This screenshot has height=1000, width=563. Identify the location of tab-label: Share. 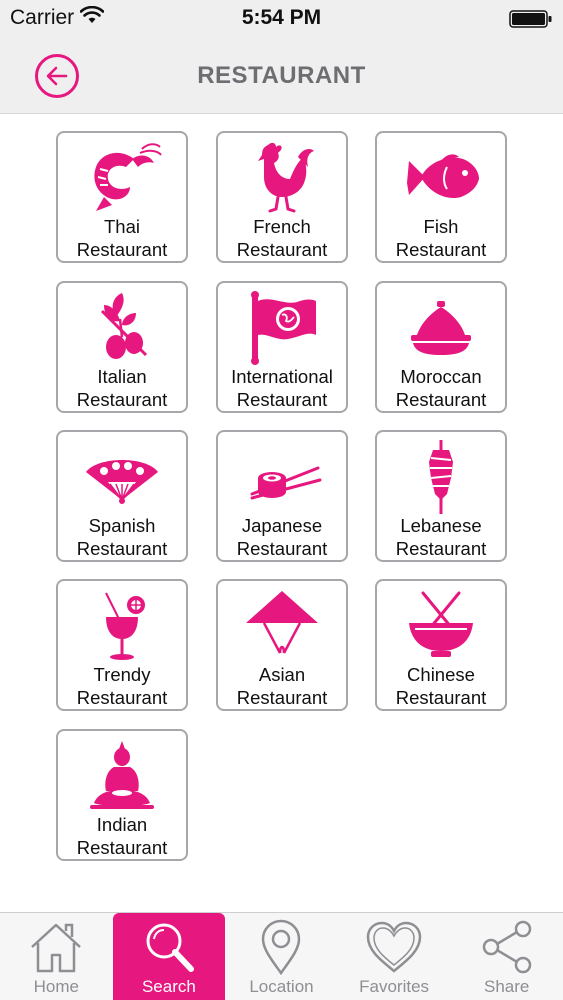
(506, 986).